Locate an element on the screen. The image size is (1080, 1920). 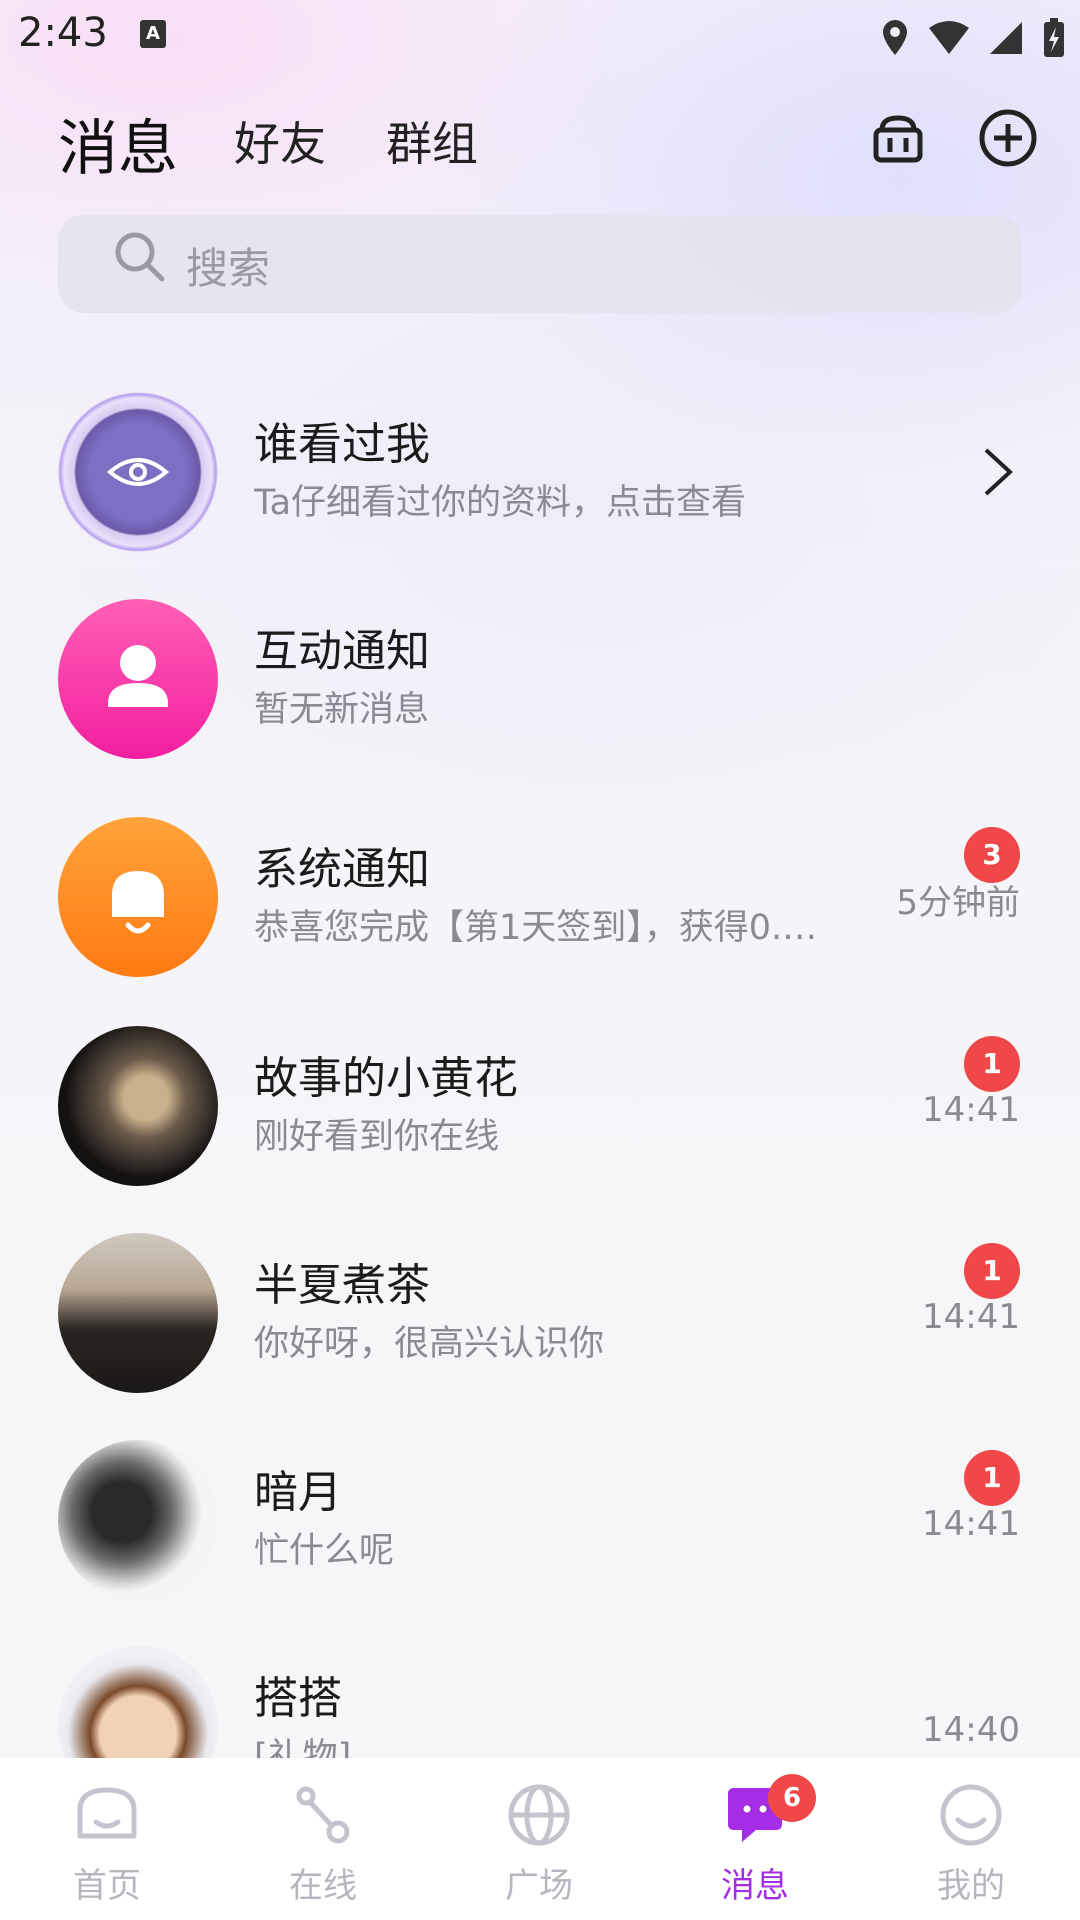
list-item-chat: 搭搭 [礼物] 14:40 is located at coordinates (540, 1684).